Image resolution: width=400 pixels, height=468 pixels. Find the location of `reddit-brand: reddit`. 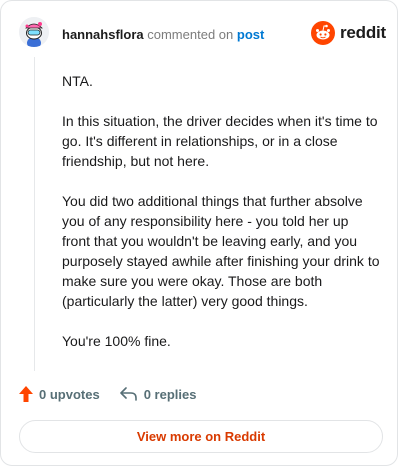

reddit-brand: reddit is located at coordinates (348, 33).